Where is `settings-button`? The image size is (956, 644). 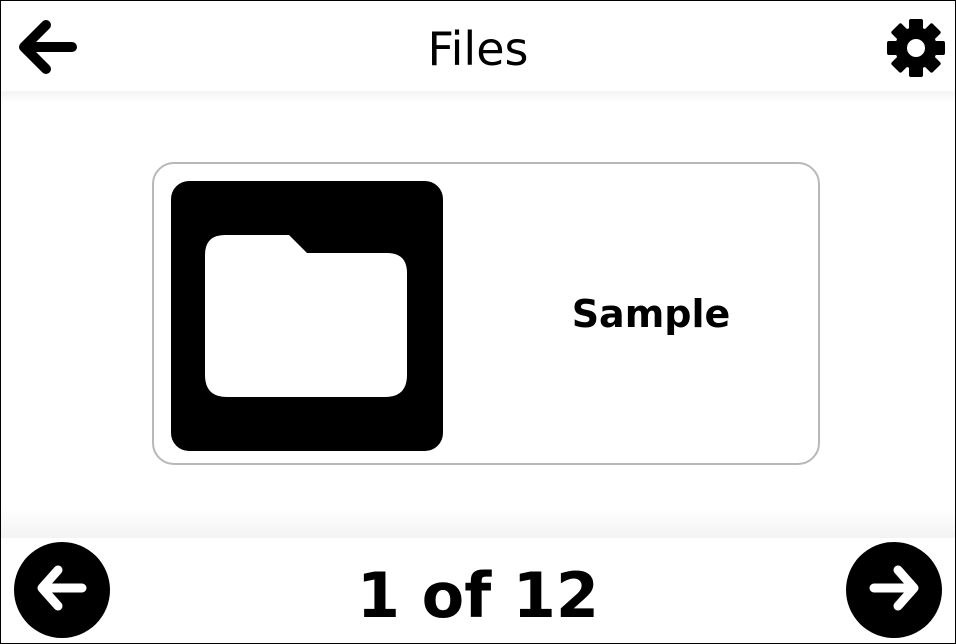
settings-button is located at coordinates (916, 50).